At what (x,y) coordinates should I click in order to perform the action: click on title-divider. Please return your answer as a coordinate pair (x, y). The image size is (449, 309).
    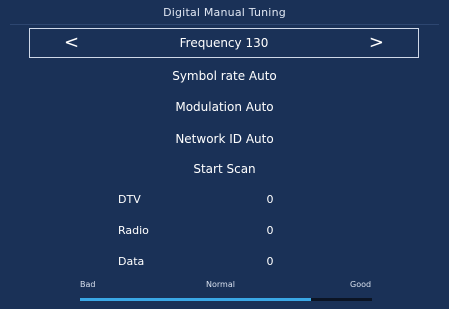
    Looking at the image, I should click on (224, 24).